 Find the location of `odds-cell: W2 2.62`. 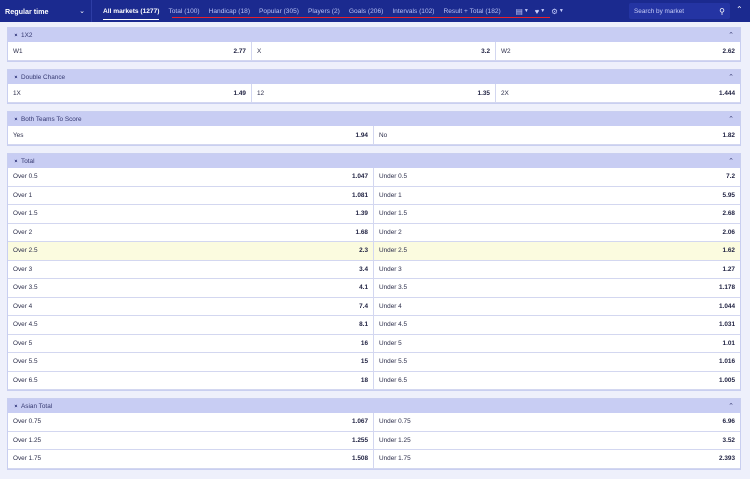

odds-cell: W2 2.62 is located at coordinates (618, 51).